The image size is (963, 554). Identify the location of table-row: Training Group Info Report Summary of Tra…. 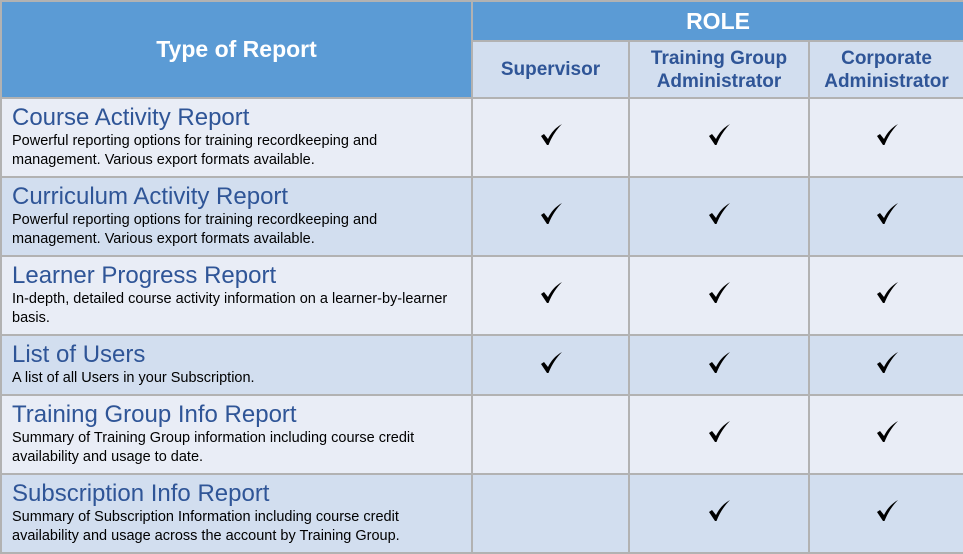
(481, 434).